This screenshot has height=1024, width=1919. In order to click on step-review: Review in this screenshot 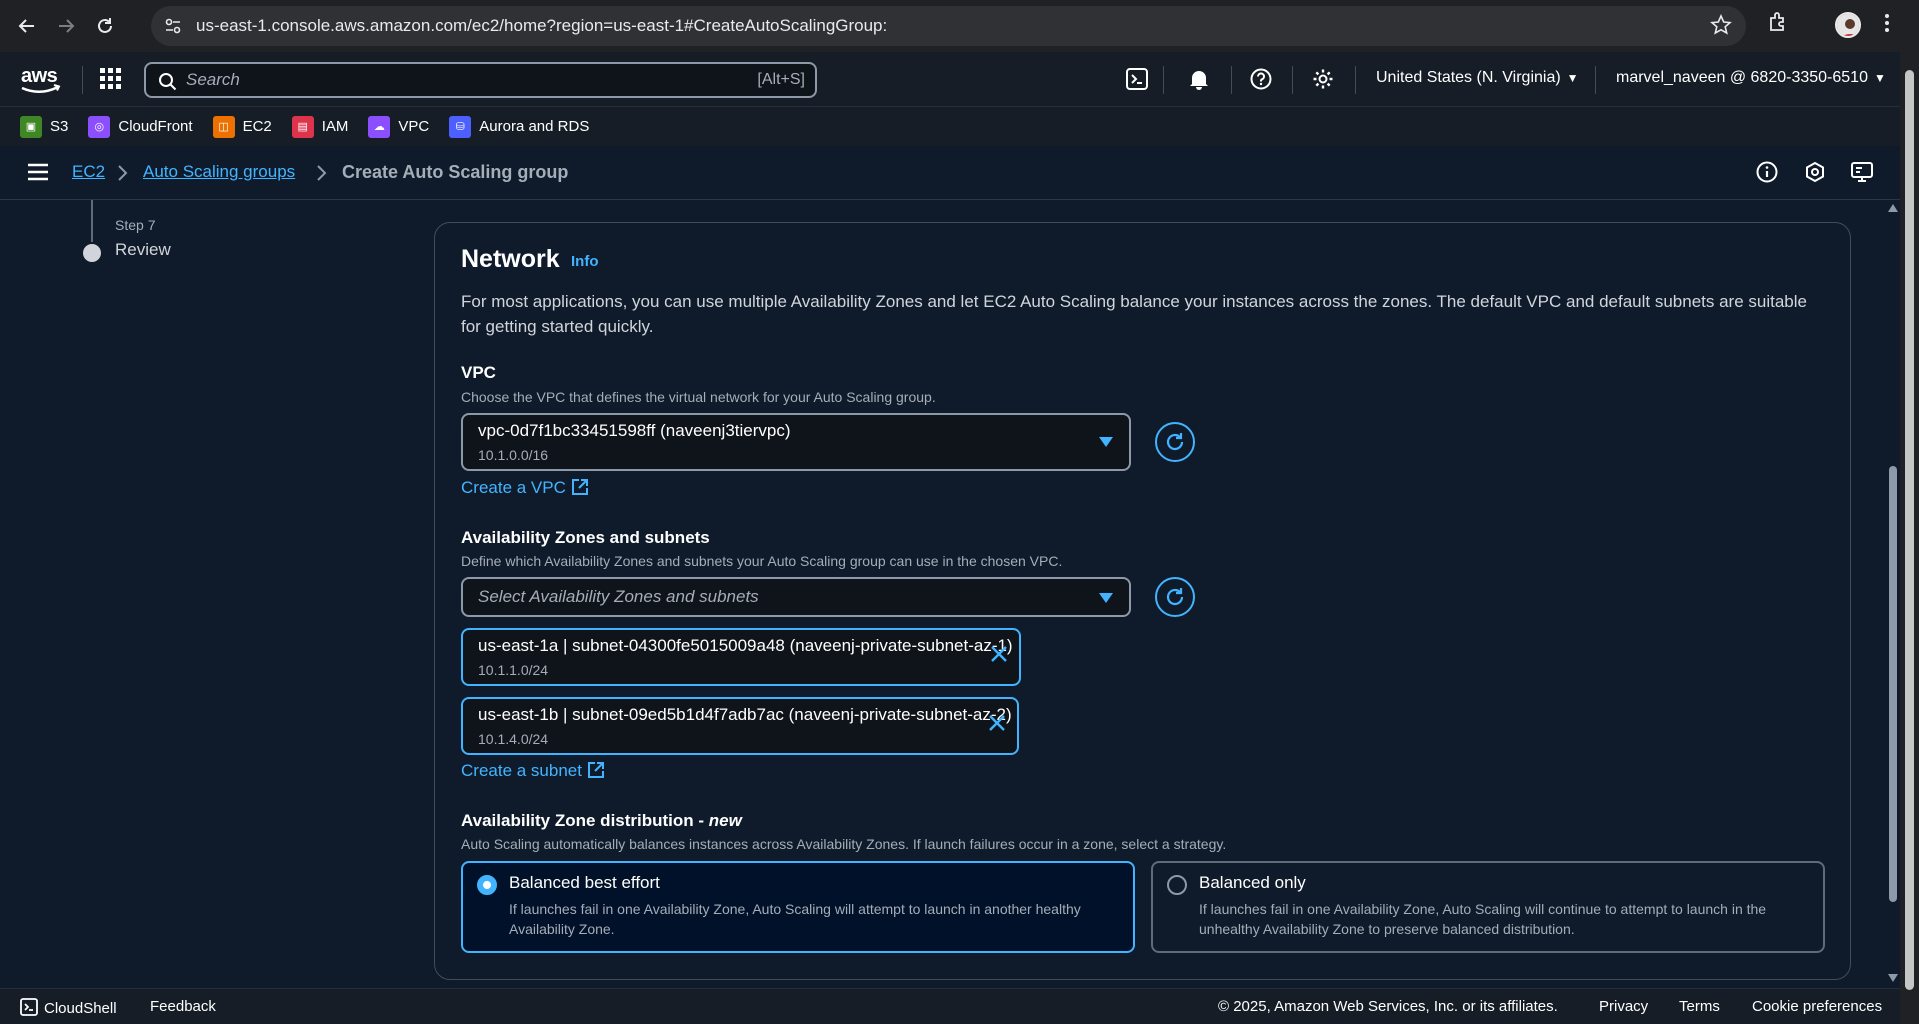, I will do `click(143, 250)`.